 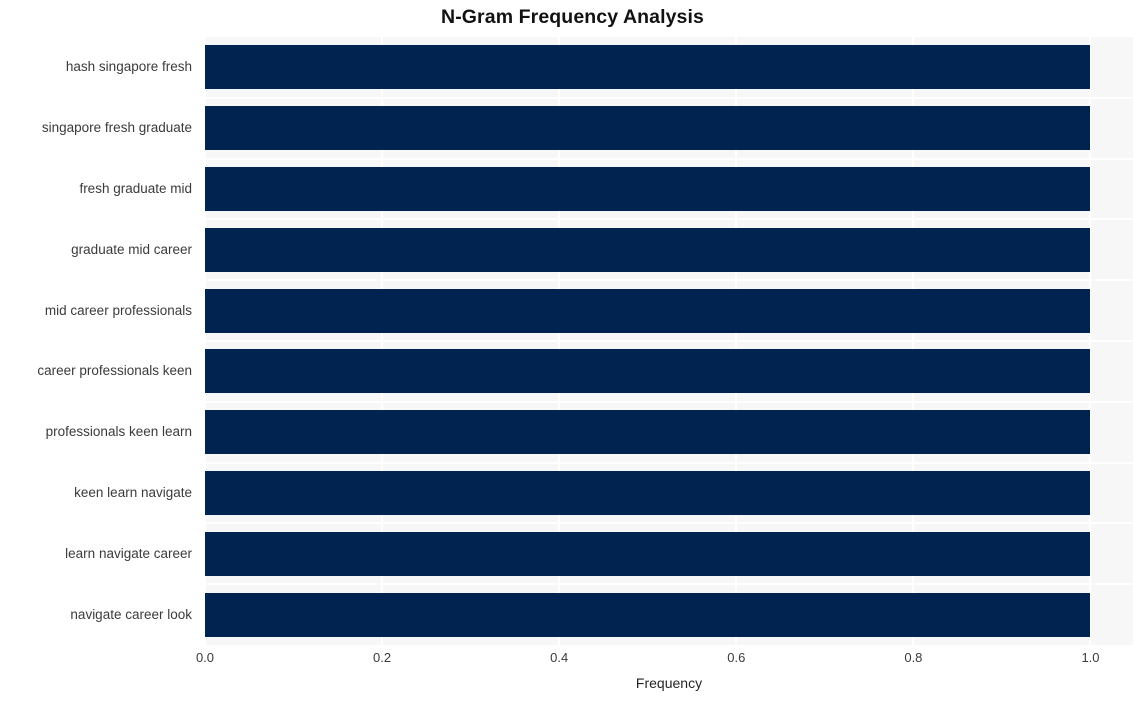 What do you see at coordinates (913, 657) in the screenshot?
I see `x-tick-label: 0.8` at bounding box center [913, 657].